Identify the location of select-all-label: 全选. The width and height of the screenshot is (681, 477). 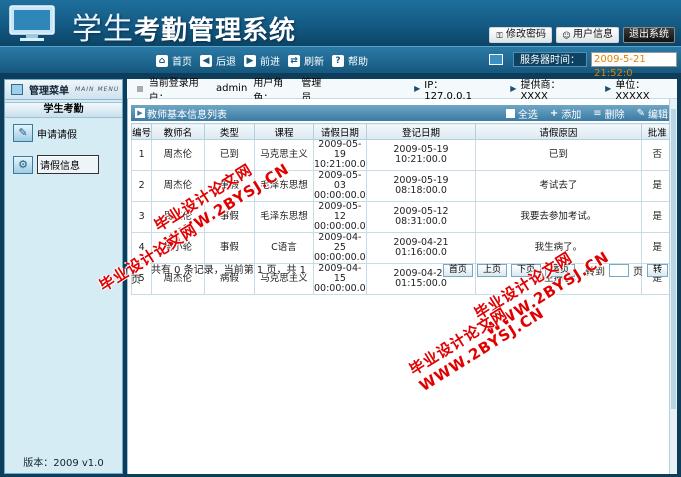
(527, 115).